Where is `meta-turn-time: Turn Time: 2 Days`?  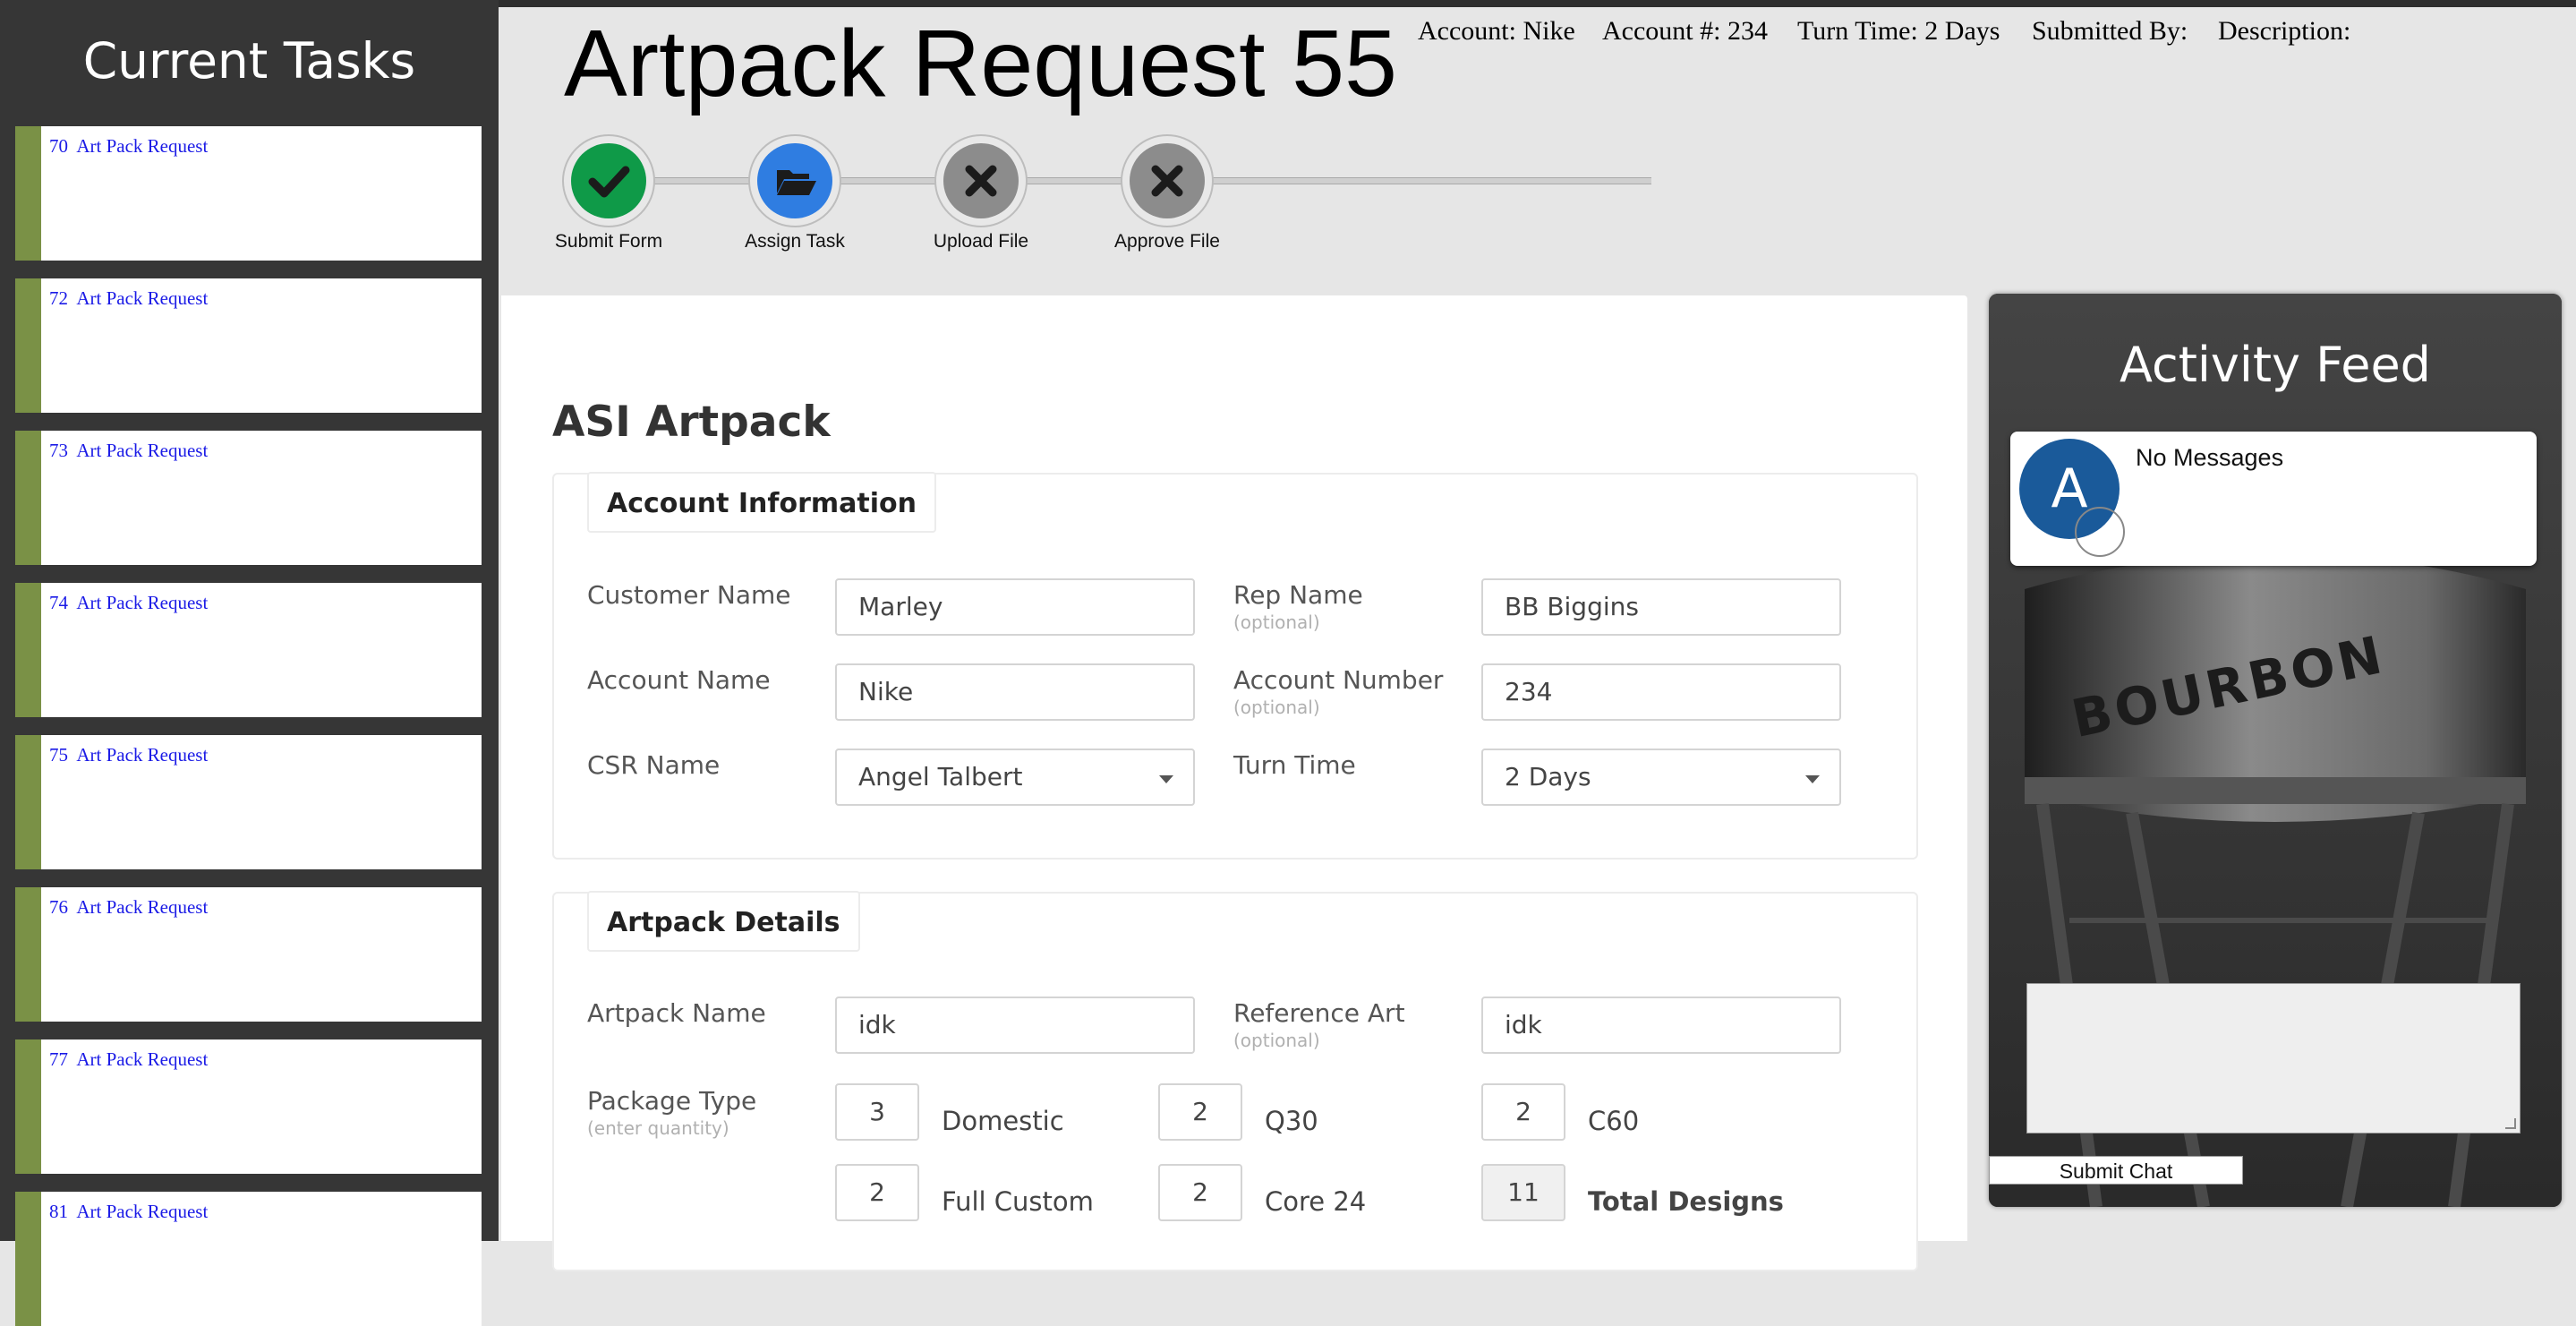 meta-turn-time: Turn Time: 2 Days is located at coordinates (1898, 31).